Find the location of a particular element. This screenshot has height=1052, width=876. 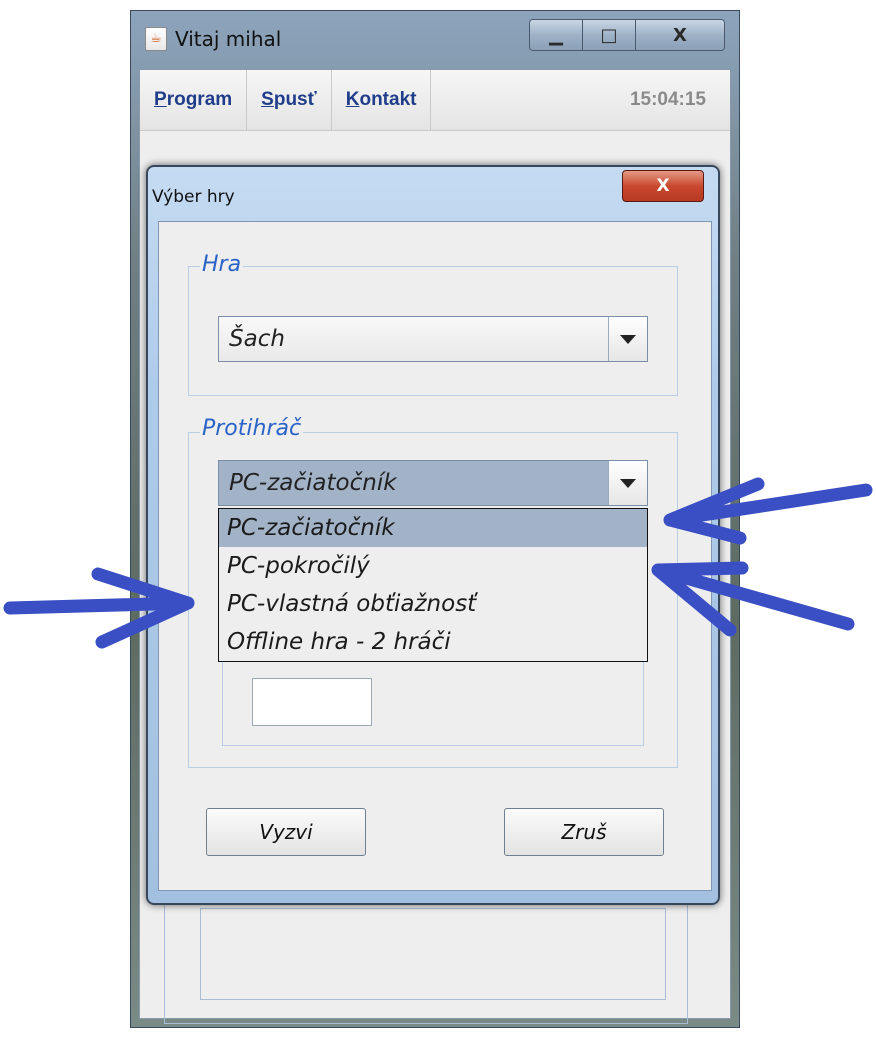

annotation-arrow-right-bottom is located at coordinates (753, 599).